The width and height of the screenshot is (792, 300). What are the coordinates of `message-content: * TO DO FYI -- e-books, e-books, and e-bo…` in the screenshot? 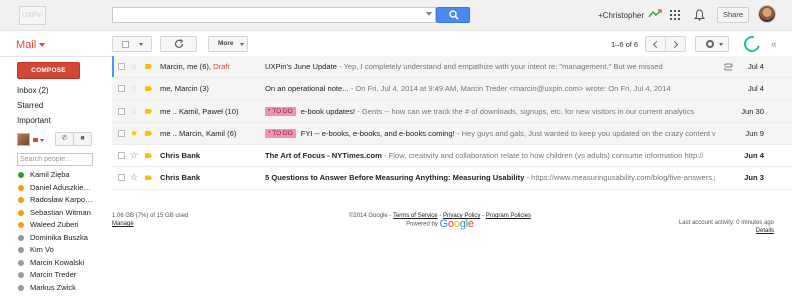 It's located at (490, 134).